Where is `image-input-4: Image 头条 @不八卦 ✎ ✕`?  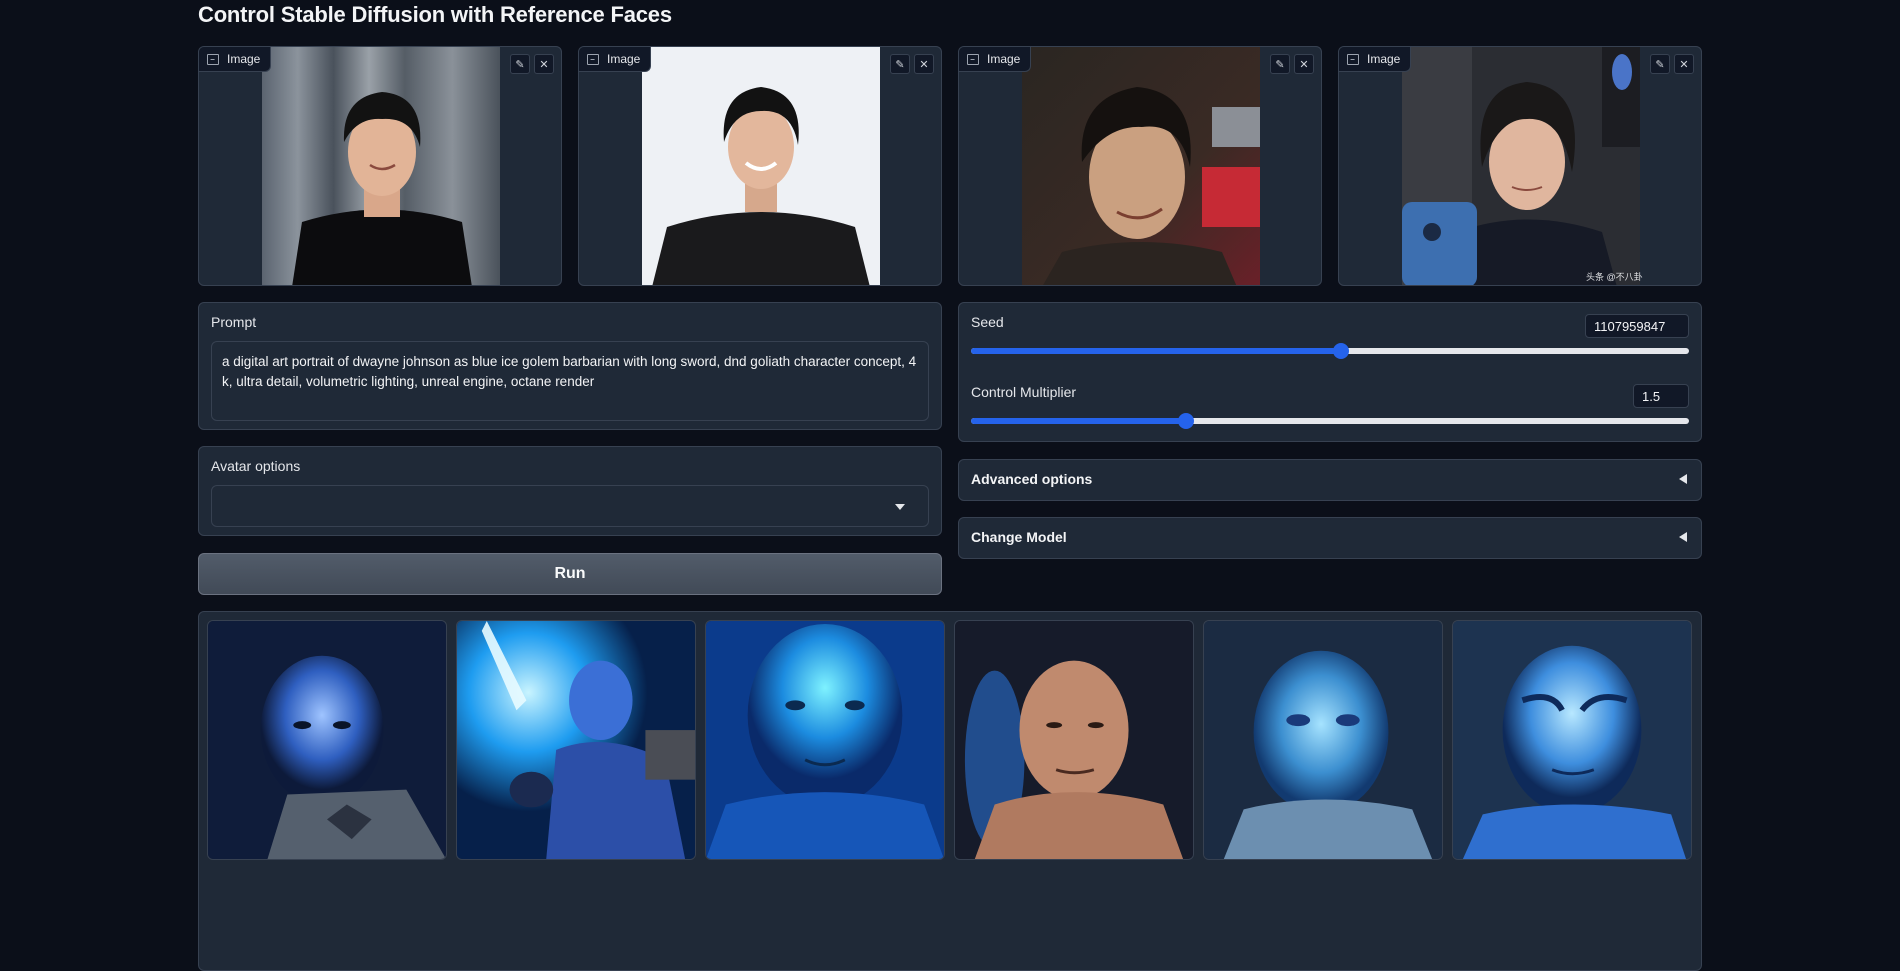
image-input-4: Image 头条 @不八卦 ✎ ✕ is located at coordinates (1520, 166).